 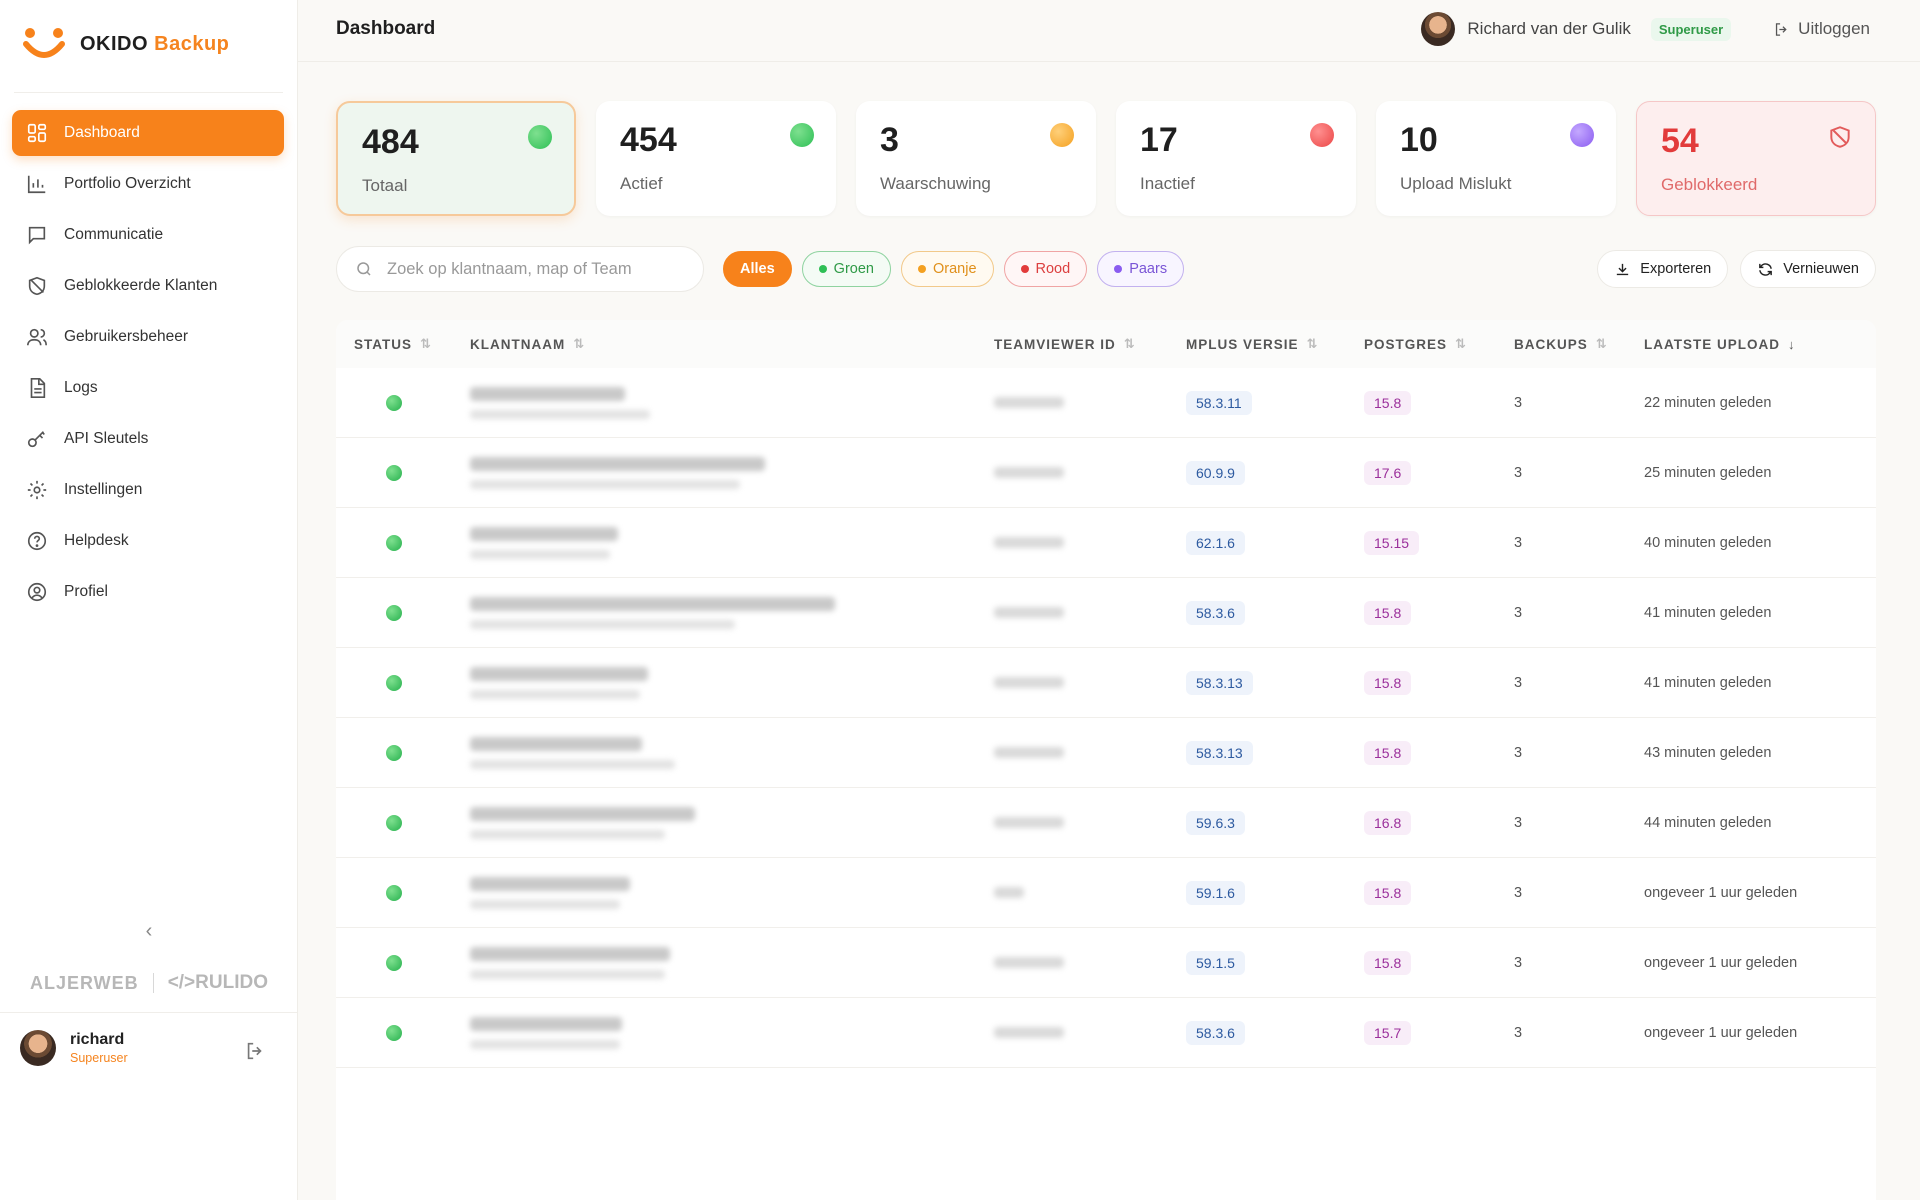 I want to click on table-actions: Exporteren Vernieuwen, so click(x=1736, y=269).